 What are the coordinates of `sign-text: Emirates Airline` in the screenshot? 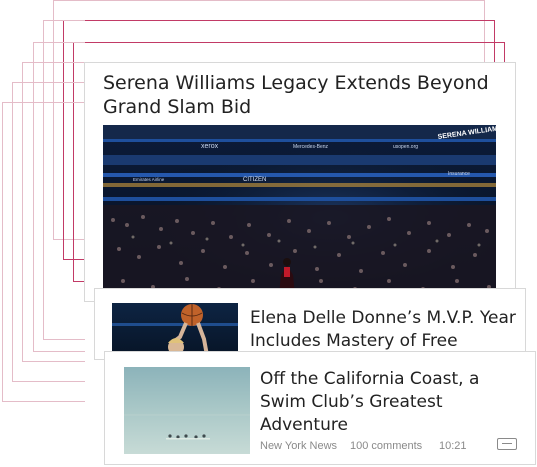 It's located at (149, 179).